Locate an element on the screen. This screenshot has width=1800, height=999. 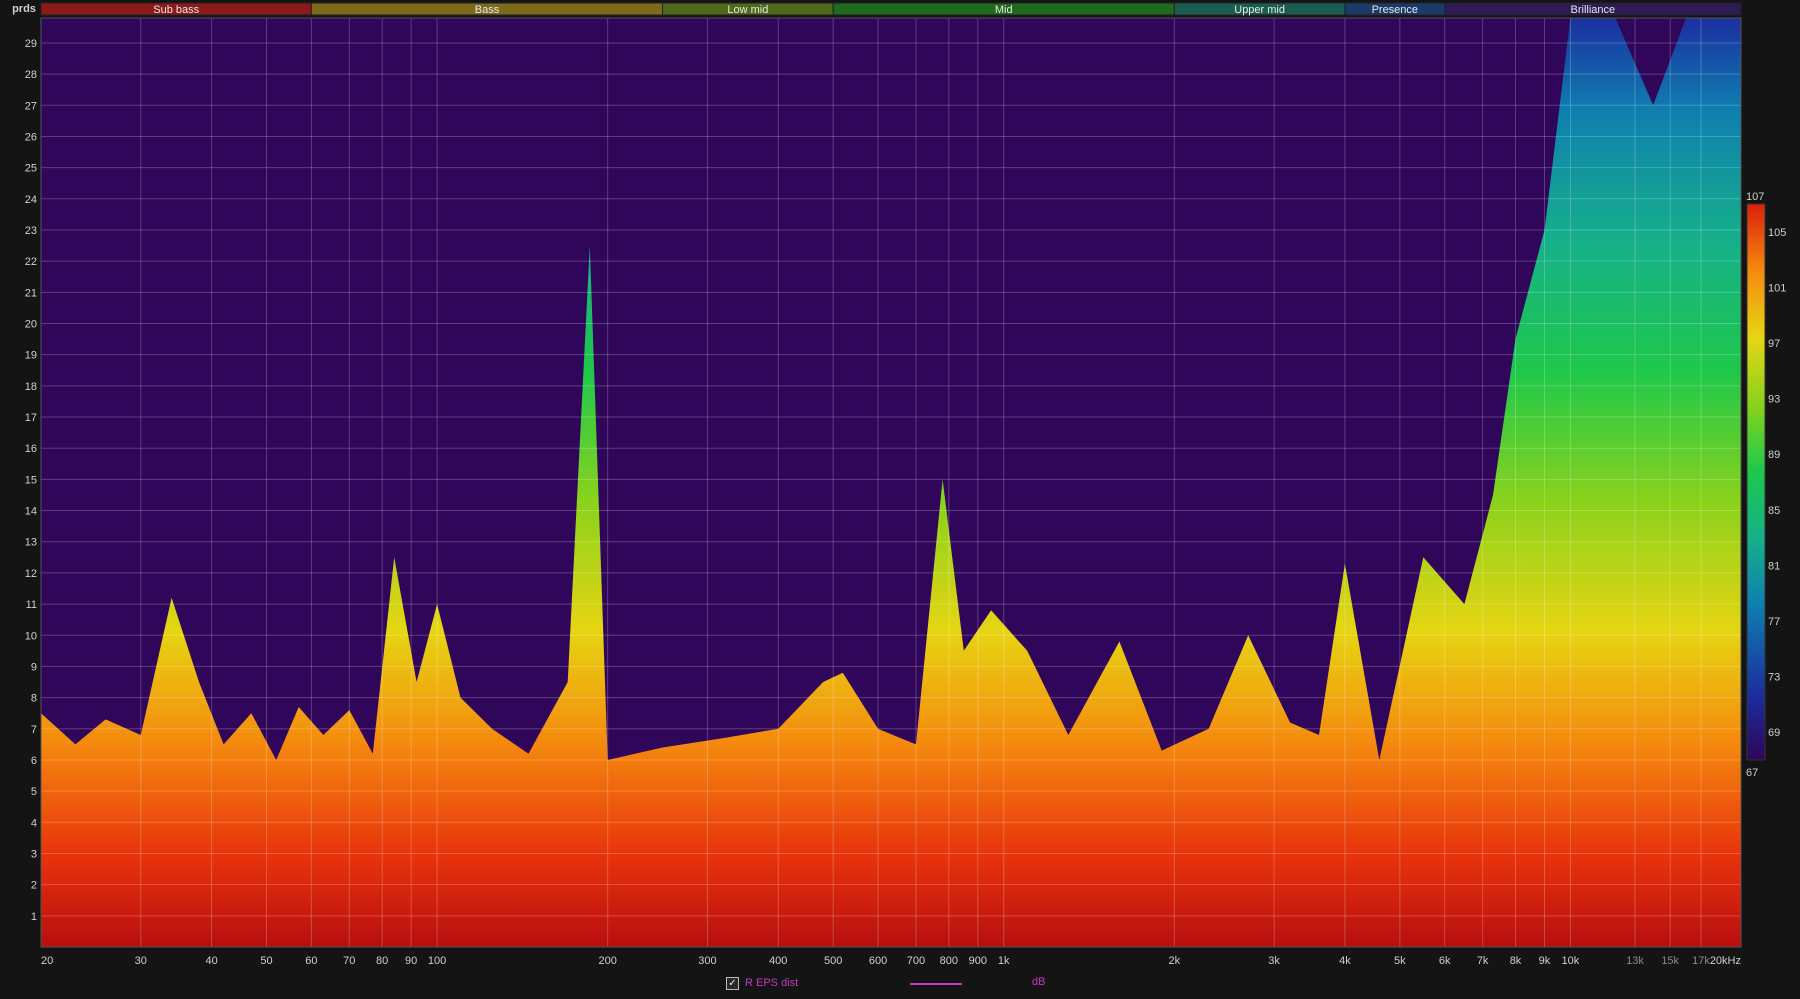
y-tick-label: 25 is located at coordinates (31, 169).